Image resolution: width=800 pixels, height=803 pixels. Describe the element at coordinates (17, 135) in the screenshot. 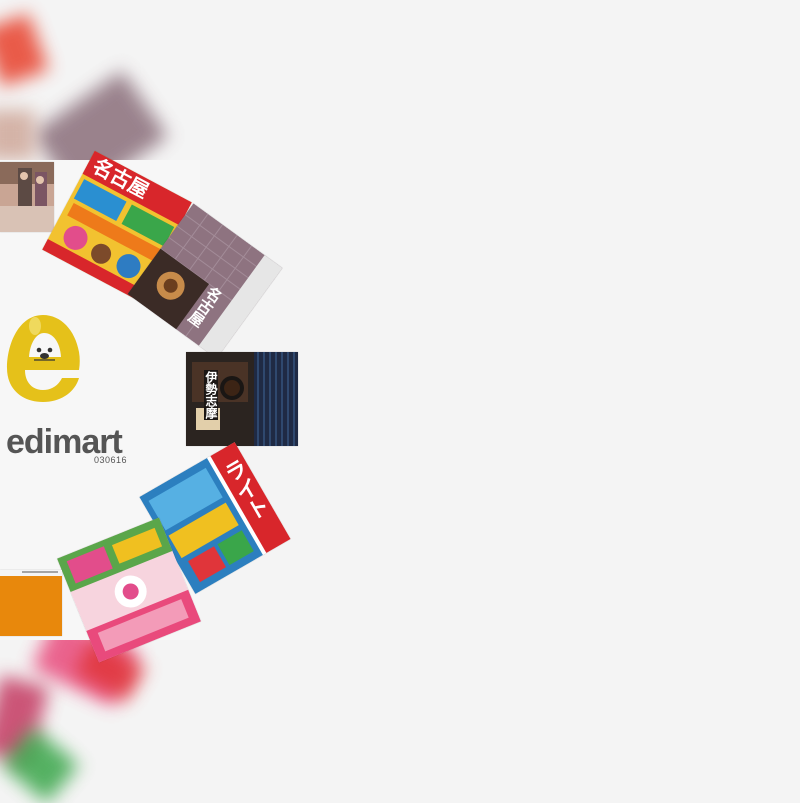

I see `blurred-cover-top-left` at that location.